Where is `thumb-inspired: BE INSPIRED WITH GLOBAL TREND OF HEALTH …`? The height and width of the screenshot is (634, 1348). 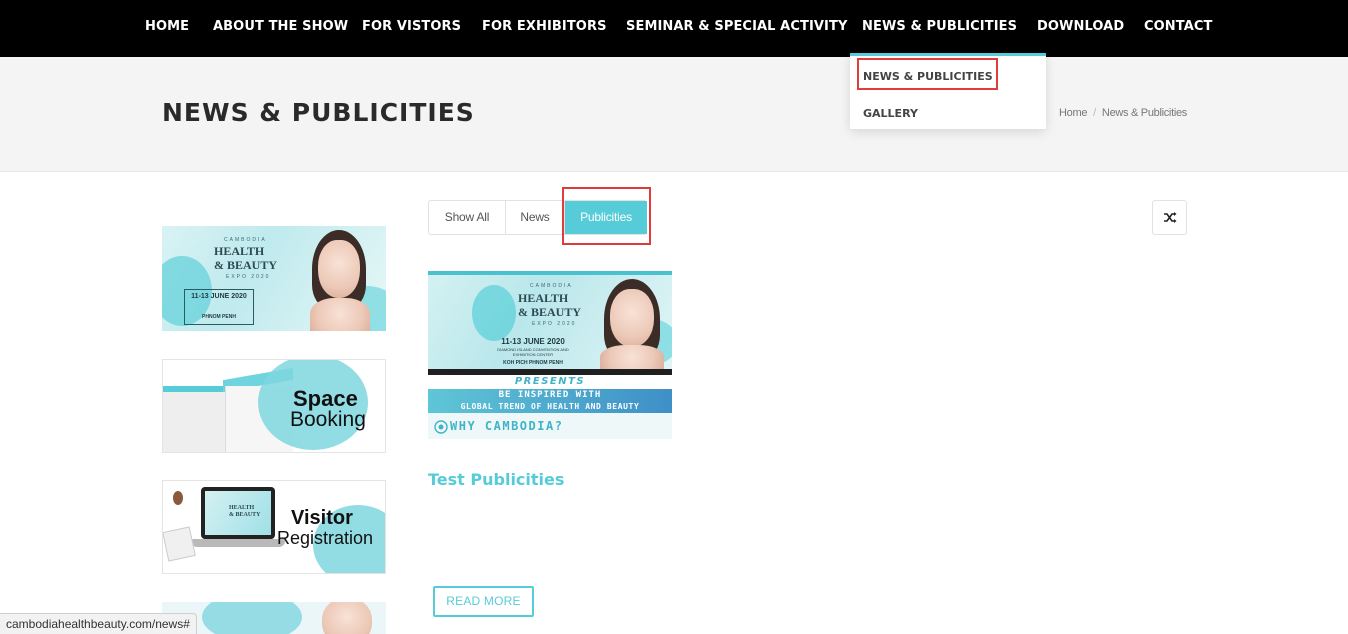
thumb-inspired: BE INSPIRED WITH GLOBAL TREND OF HEALTH … is located at coordinates (550, 401).